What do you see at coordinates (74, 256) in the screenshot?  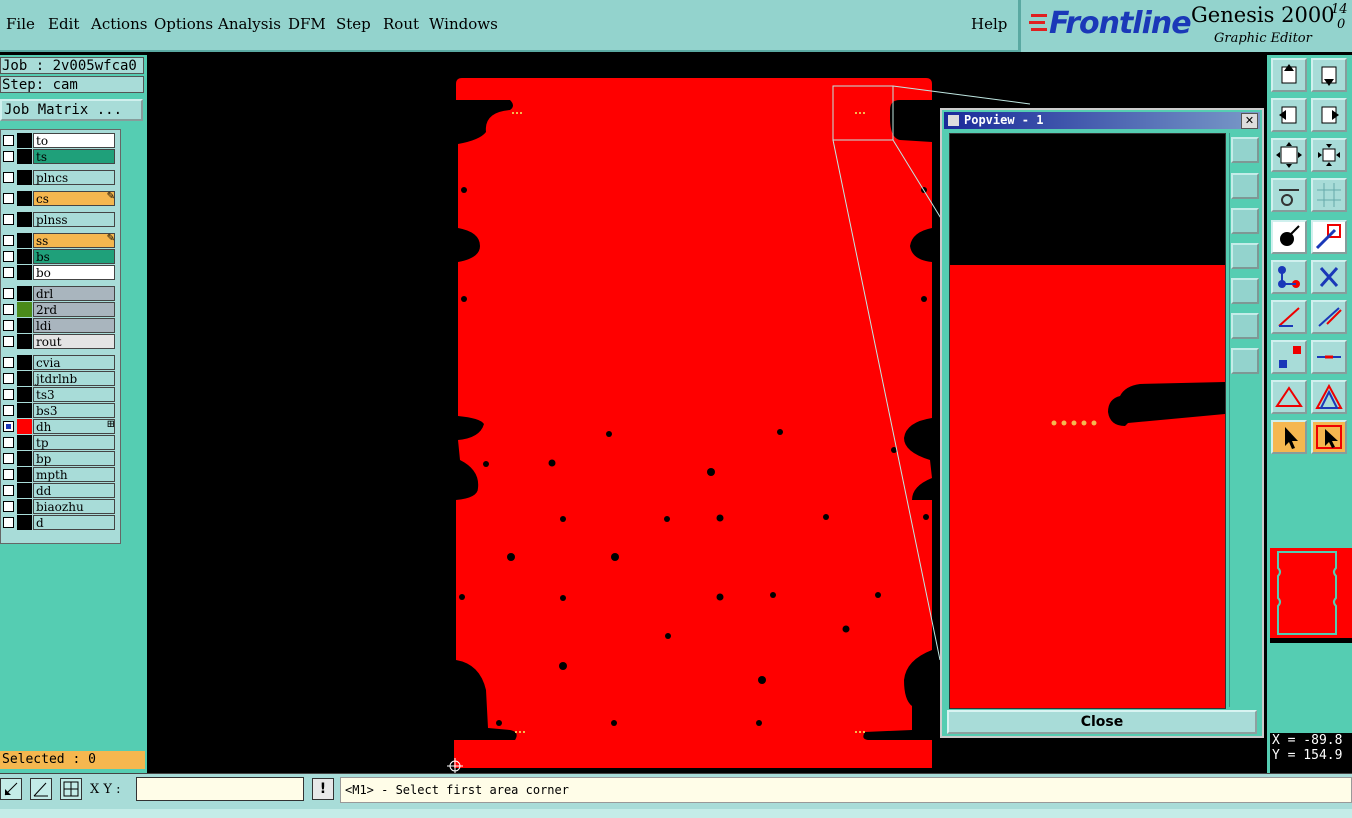 I see `layer-name: bs` at bounding box center [74, 256].